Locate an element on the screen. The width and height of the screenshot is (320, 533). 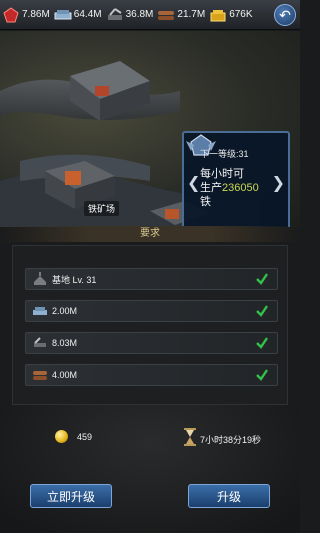
next-level-panel: ❮ ❯ 下一等级:31 每小时可 生产236050 铁 is located at coordinates (236, 179).